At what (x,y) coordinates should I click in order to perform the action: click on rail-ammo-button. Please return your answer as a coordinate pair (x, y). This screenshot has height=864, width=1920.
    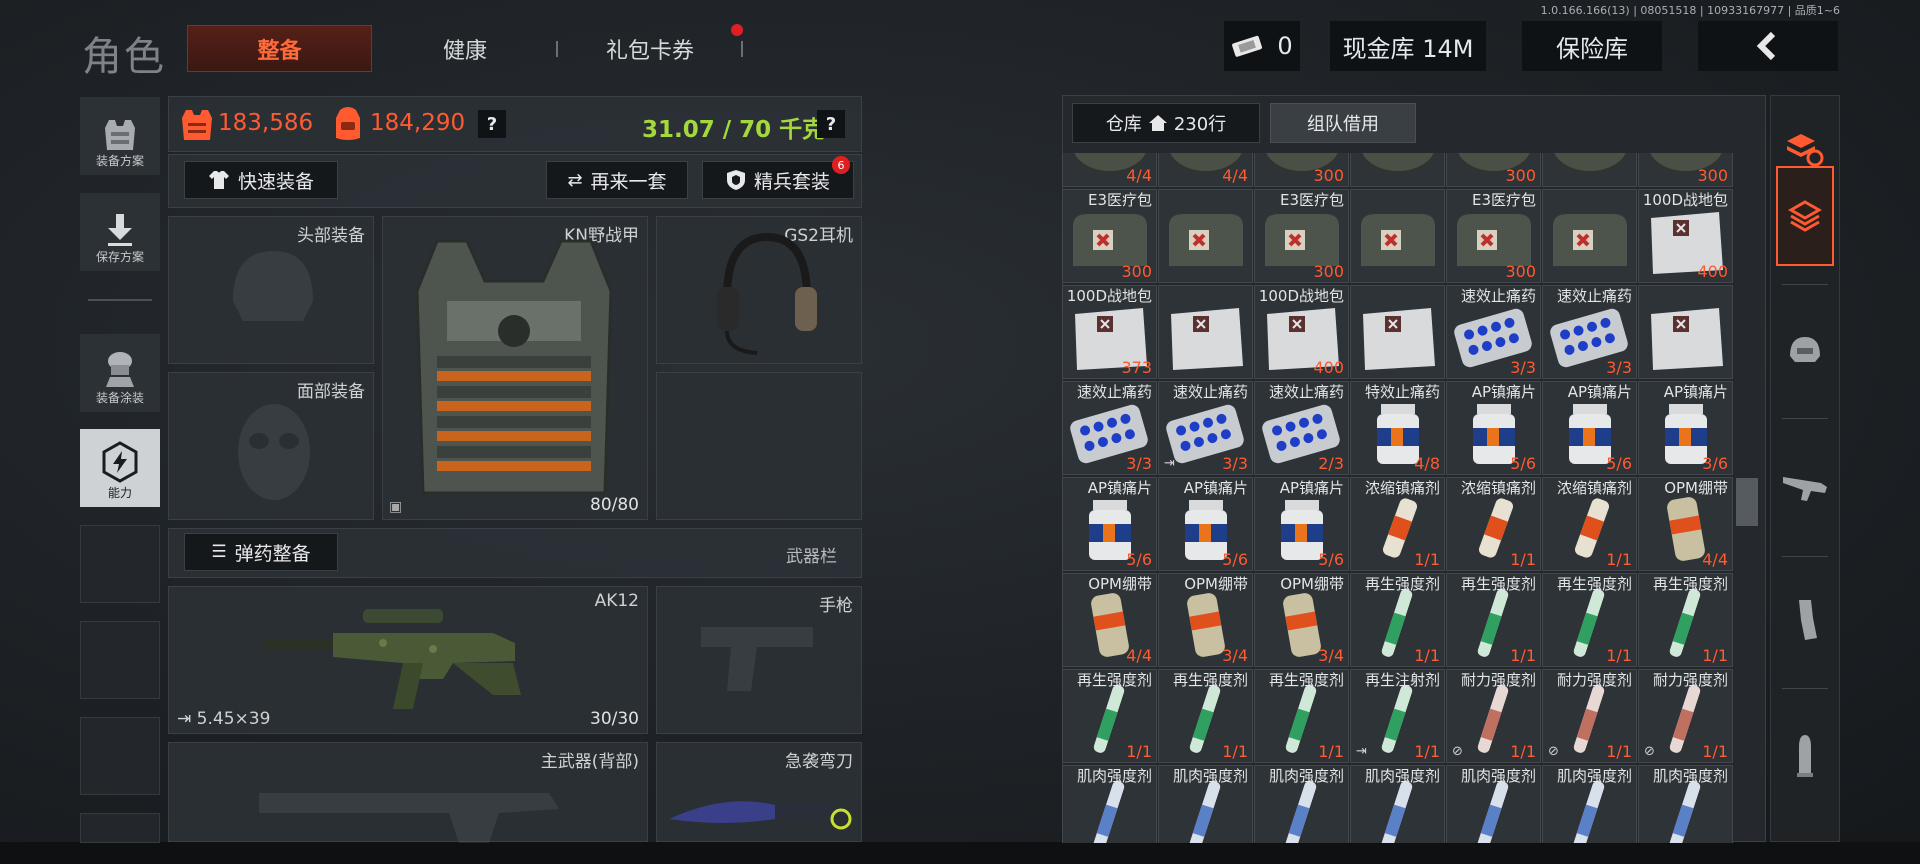
    Looking at the image, I should click on (1805, 756).